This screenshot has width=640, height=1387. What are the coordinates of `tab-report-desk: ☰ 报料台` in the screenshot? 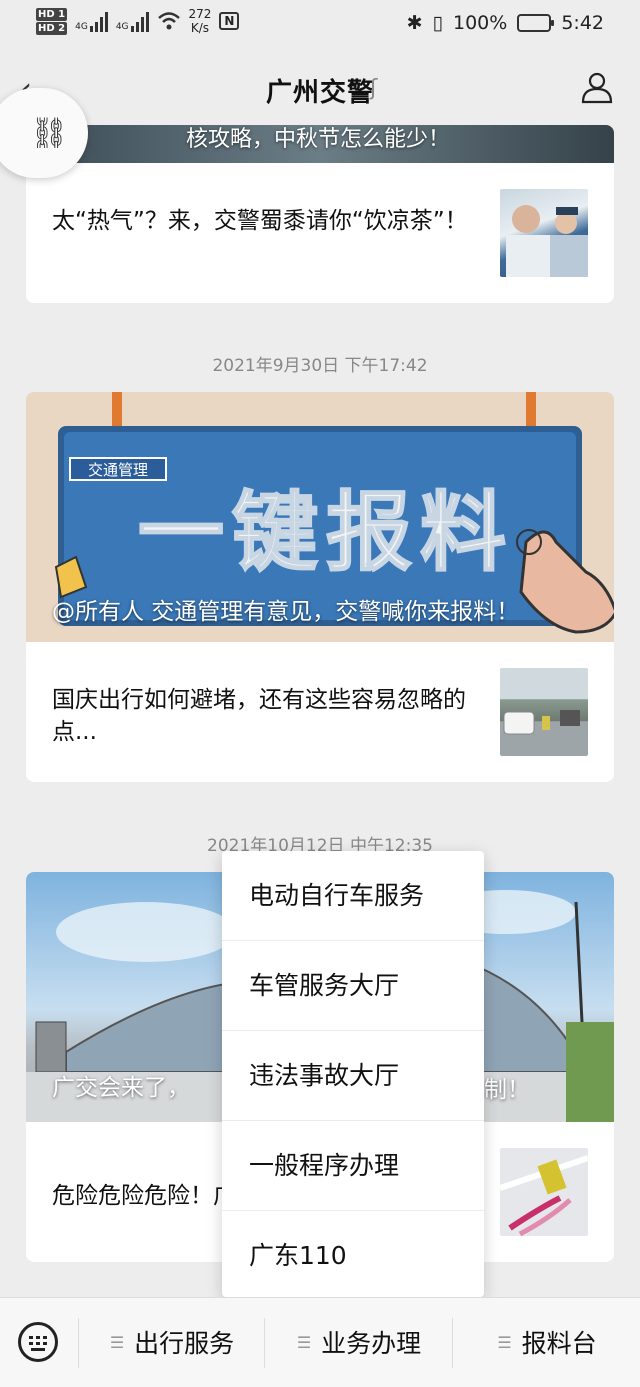 It's located at (547, 1342).